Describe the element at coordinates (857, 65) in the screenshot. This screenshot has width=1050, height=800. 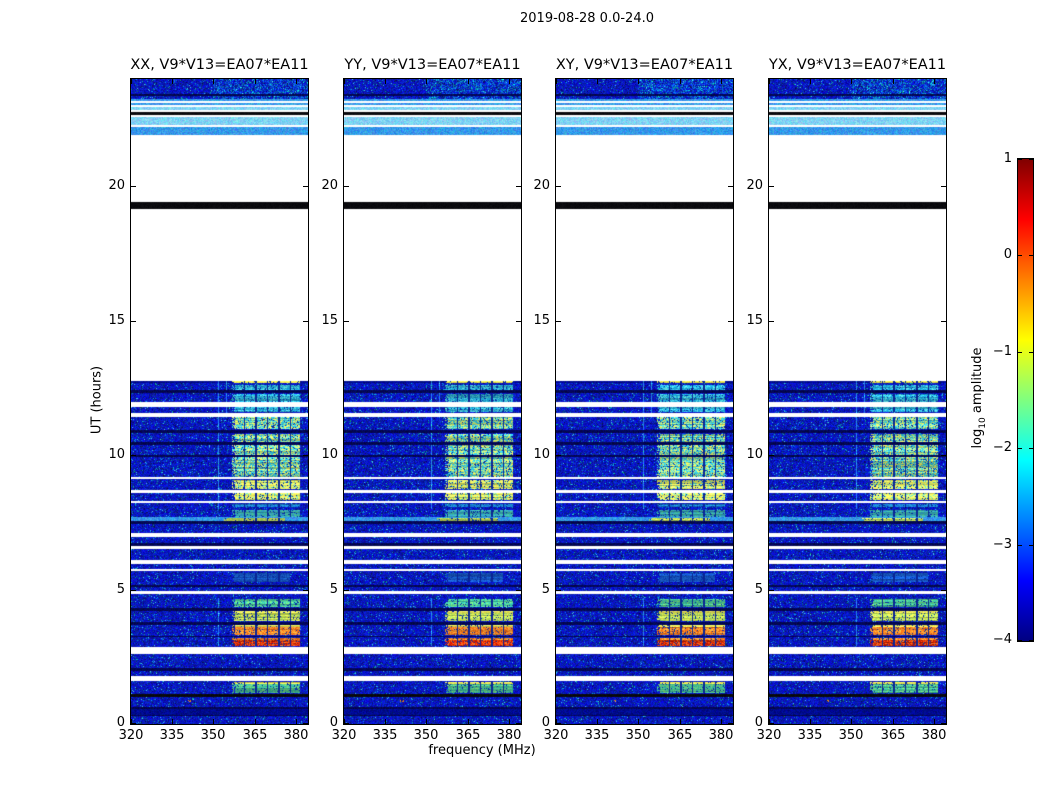
I see `panel-title-yx: YX, V9*V13=EA07*EA11` at that location.